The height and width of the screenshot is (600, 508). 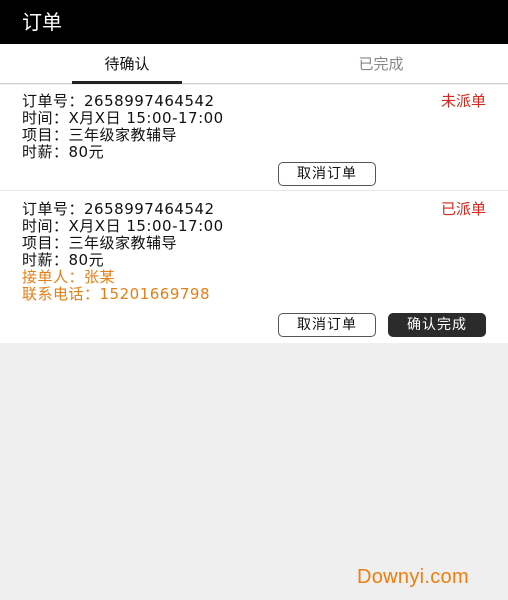 I want to click on status-badge: 已派单, so click(x=463, y=209).